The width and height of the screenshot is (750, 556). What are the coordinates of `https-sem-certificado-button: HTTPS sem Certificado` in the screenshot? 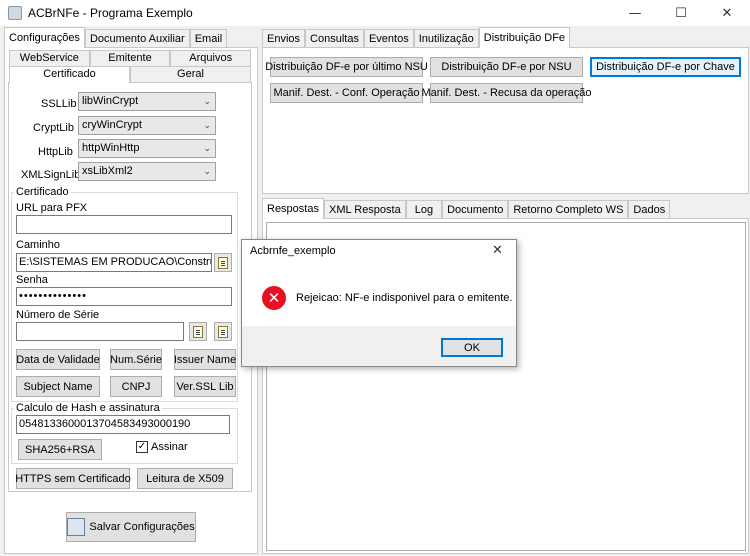 It's located at (73, 478).